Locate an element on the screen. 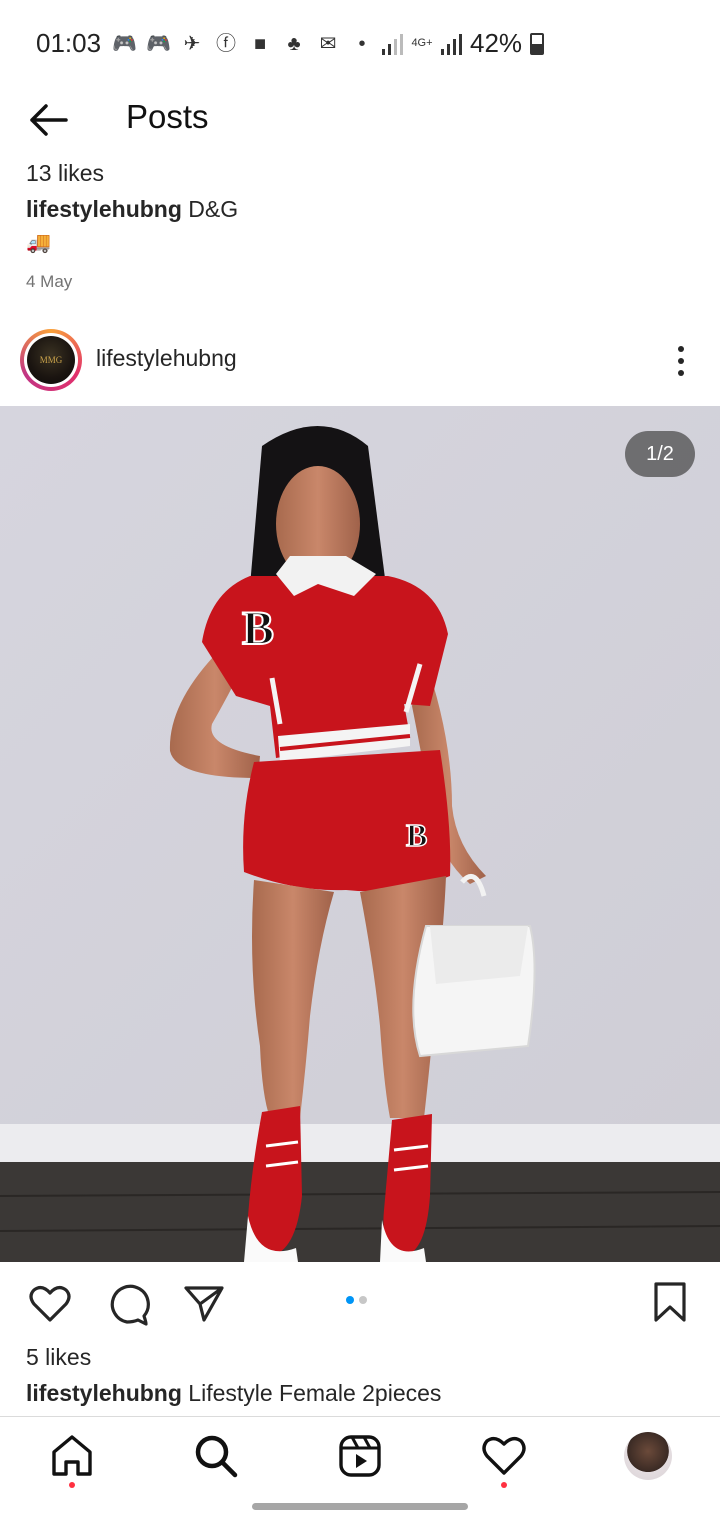 This screenshot has width=720, height=1520. telegram-icon: ✈ is located at coordinates (192, 44).